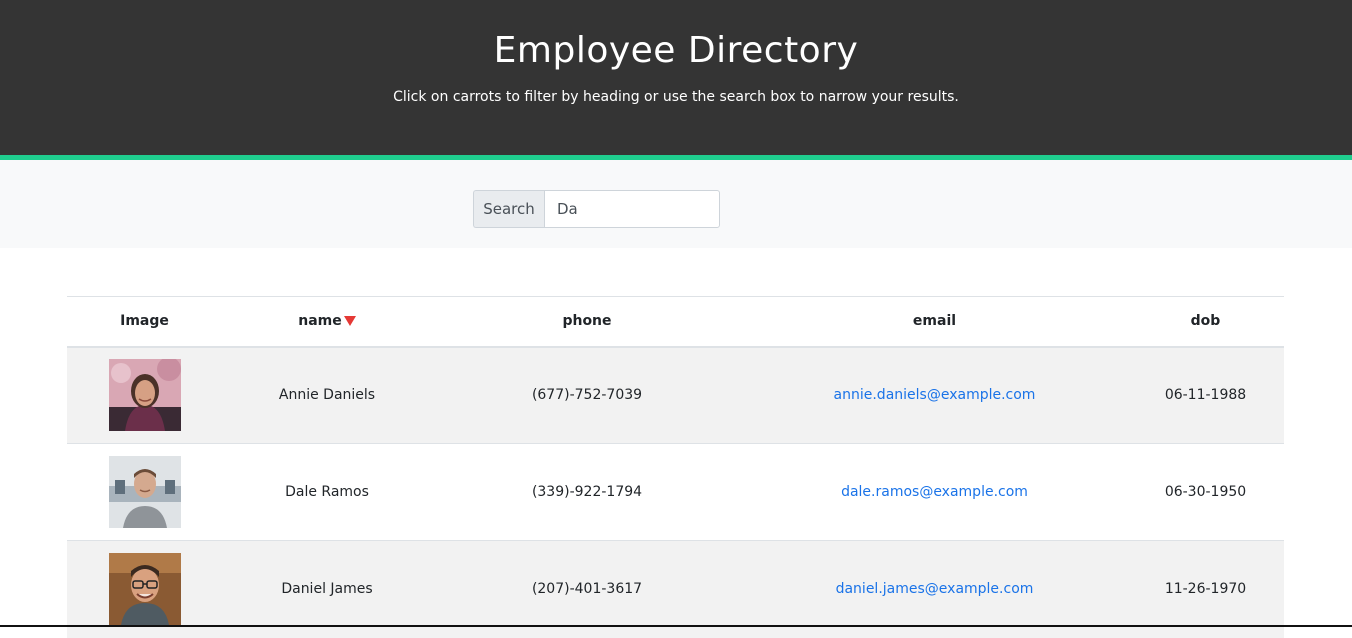  What do you see at coordinates (934, 322) in the screenshot?
I see `column-header-email: email` at bounding box center [934, 322].